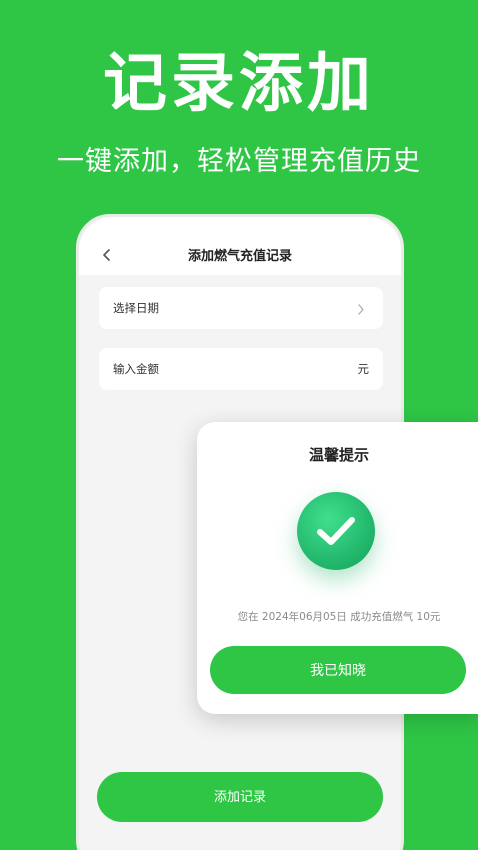  I want to click on success-badge, so click(336, 531).